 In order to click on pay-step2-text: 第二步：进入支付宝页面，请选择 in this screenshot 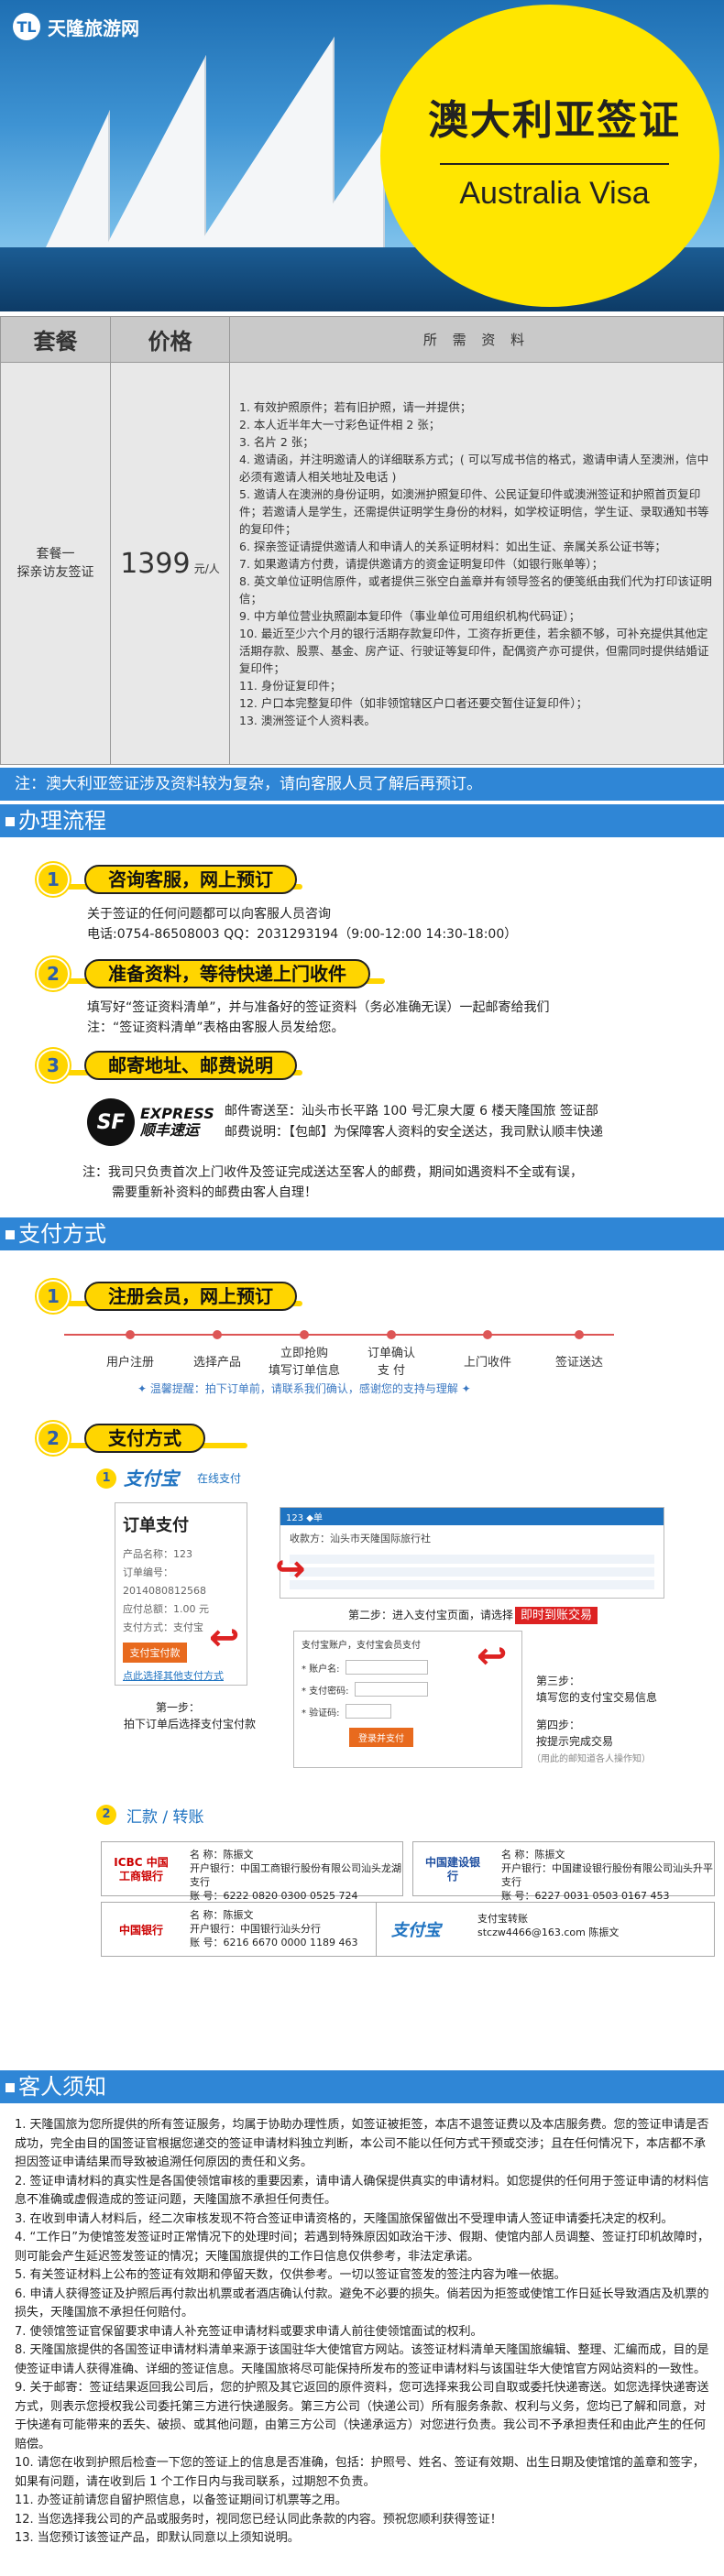, I will do `click(431, 1615)`.